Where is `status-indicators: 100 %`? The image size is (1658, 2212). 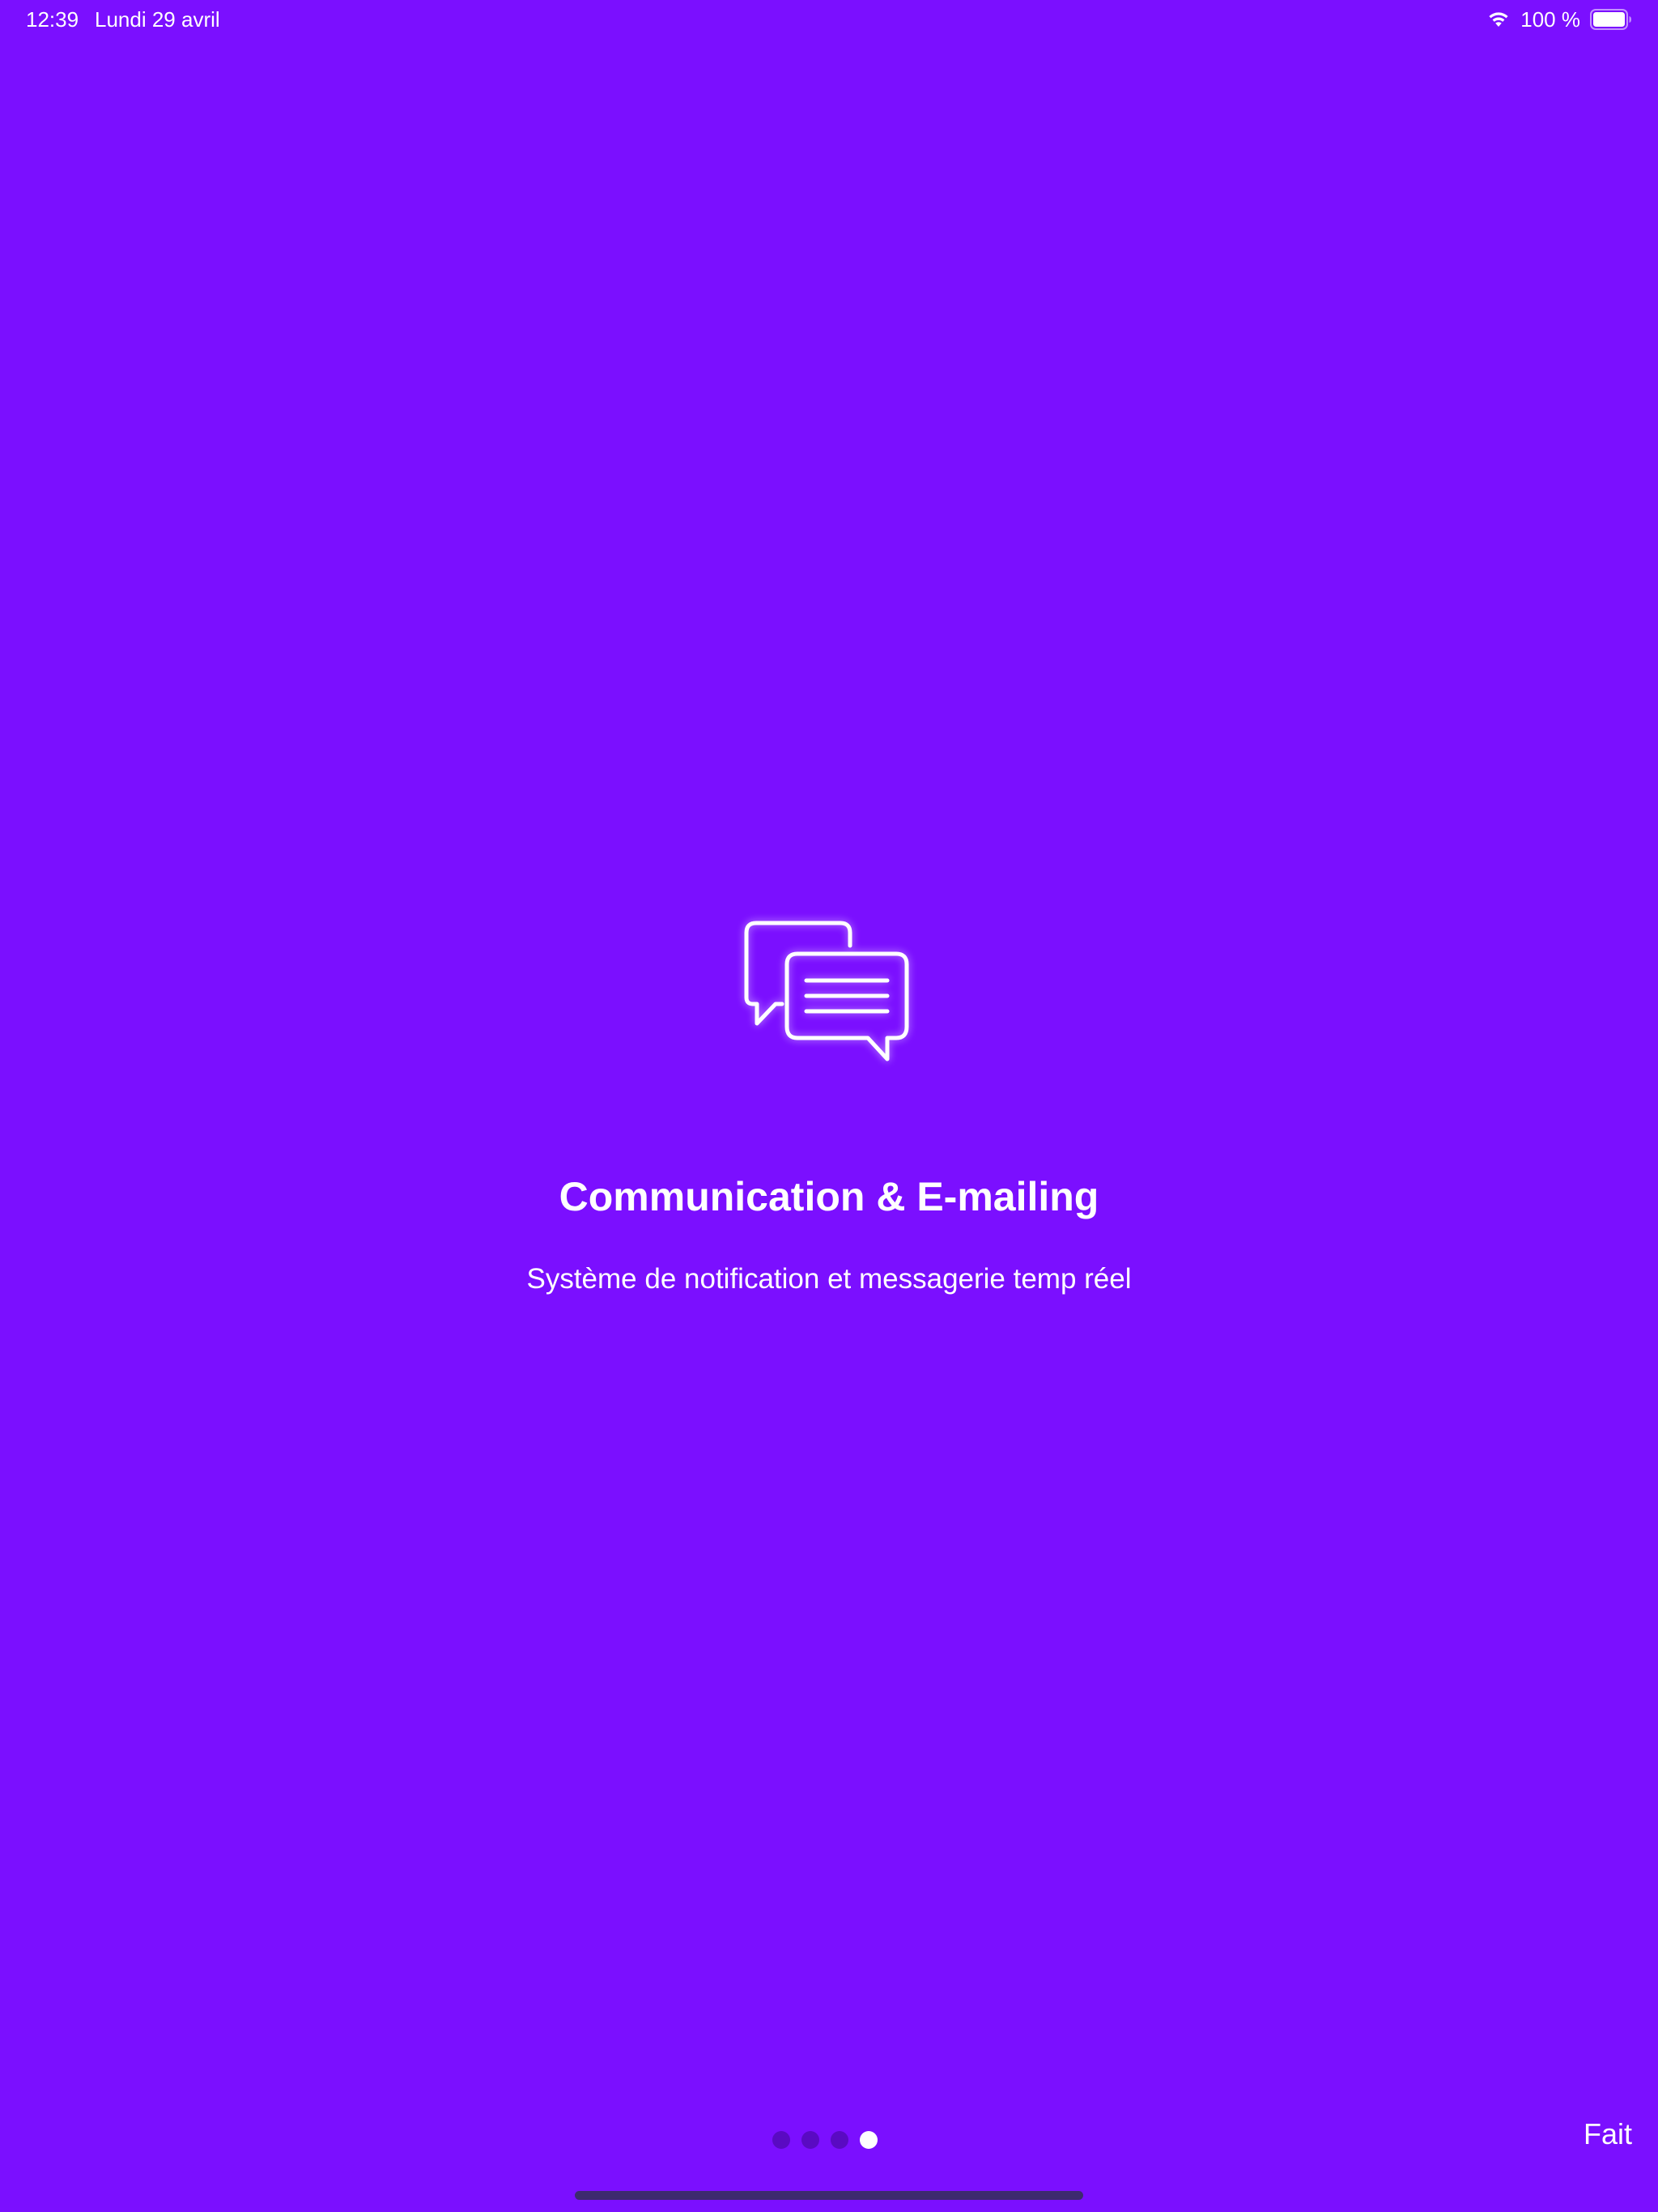
status-indicators: 100 % is located at coordinates (1559, 19).